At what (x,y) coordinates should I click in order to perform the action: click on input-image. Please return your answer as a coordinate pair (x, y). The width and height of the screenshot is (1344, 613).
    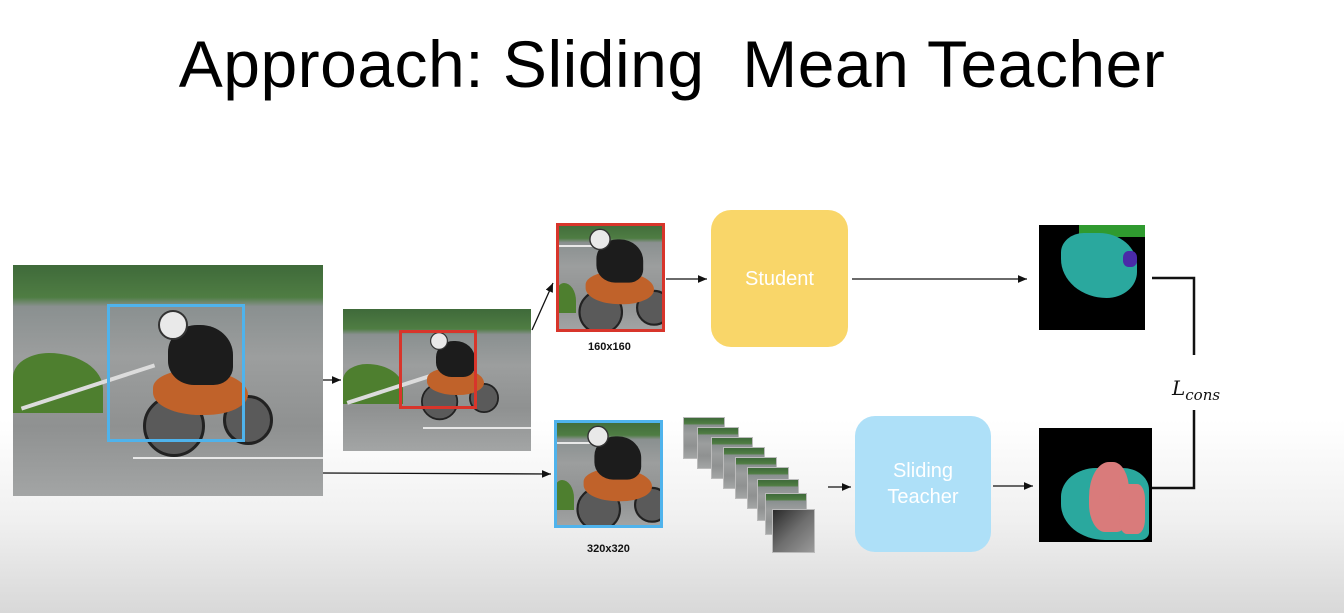
    Looking at the image, I should click on (168, 380).